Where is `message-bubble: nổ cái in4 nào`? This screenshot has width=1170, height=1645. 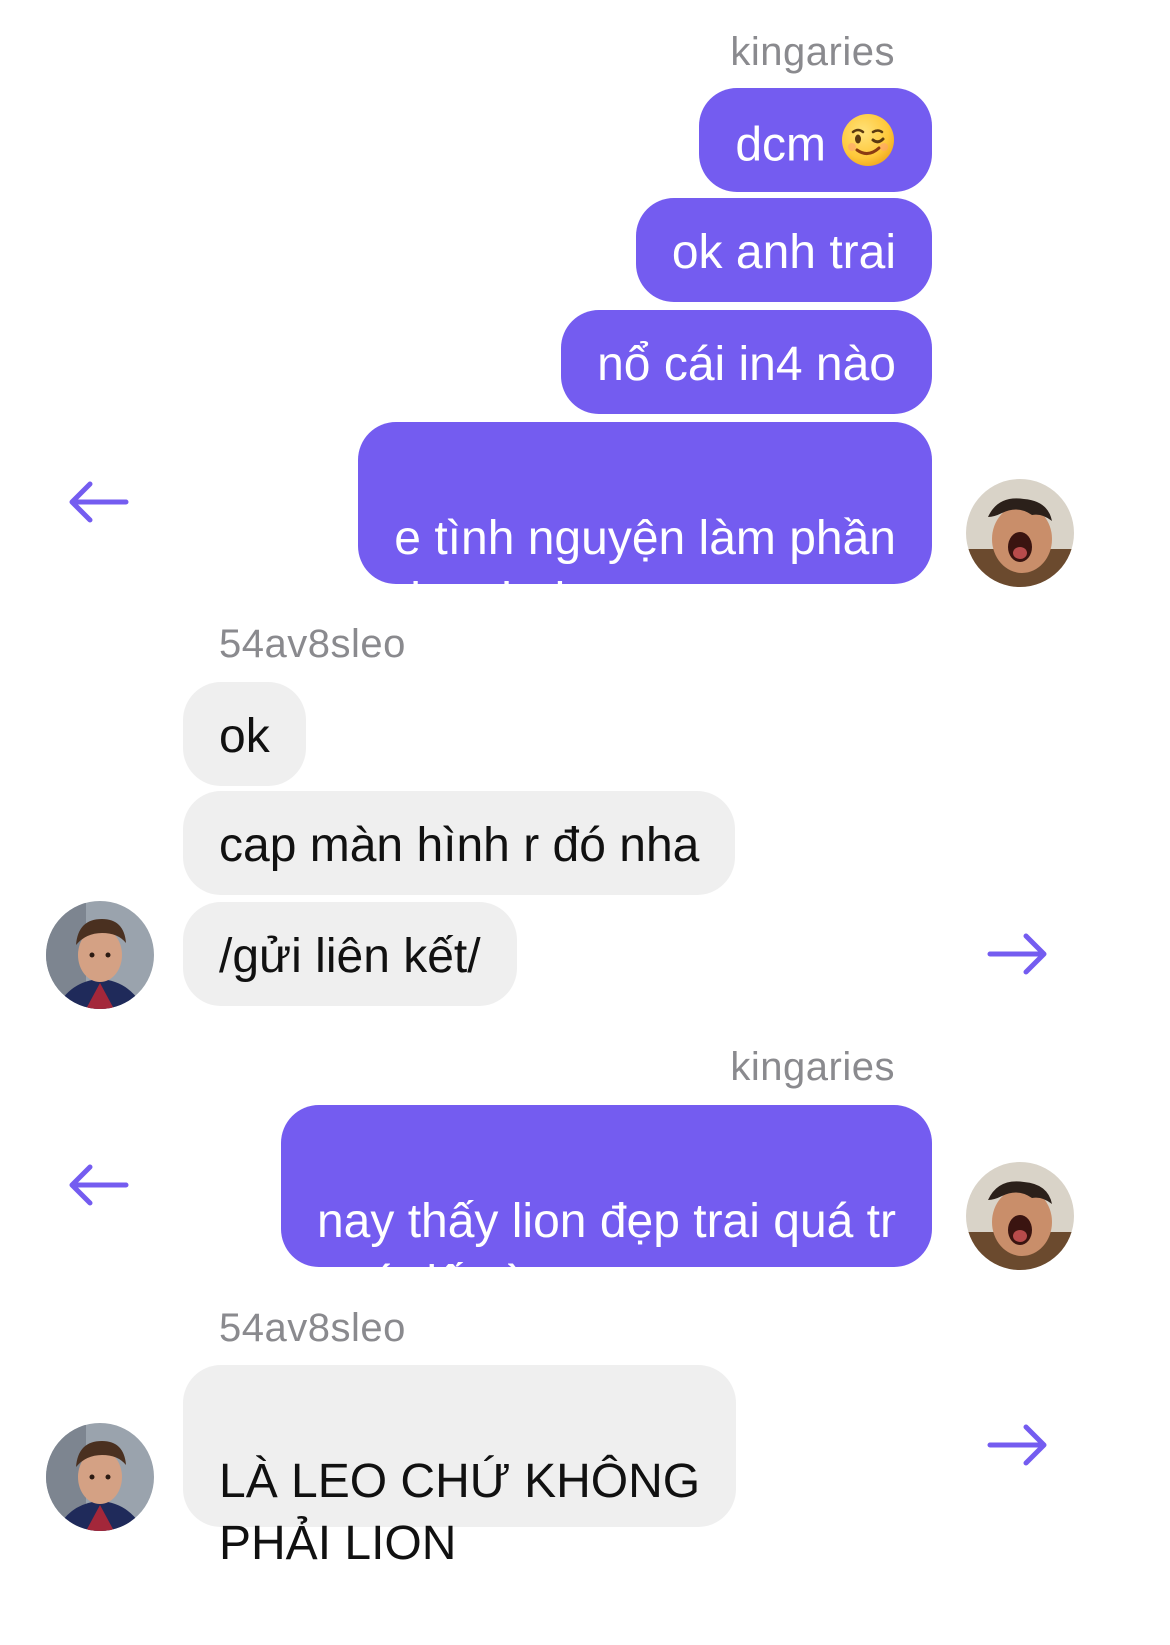 message-bubble: nổ cái in4 nào is located at coordinates (746, 362).